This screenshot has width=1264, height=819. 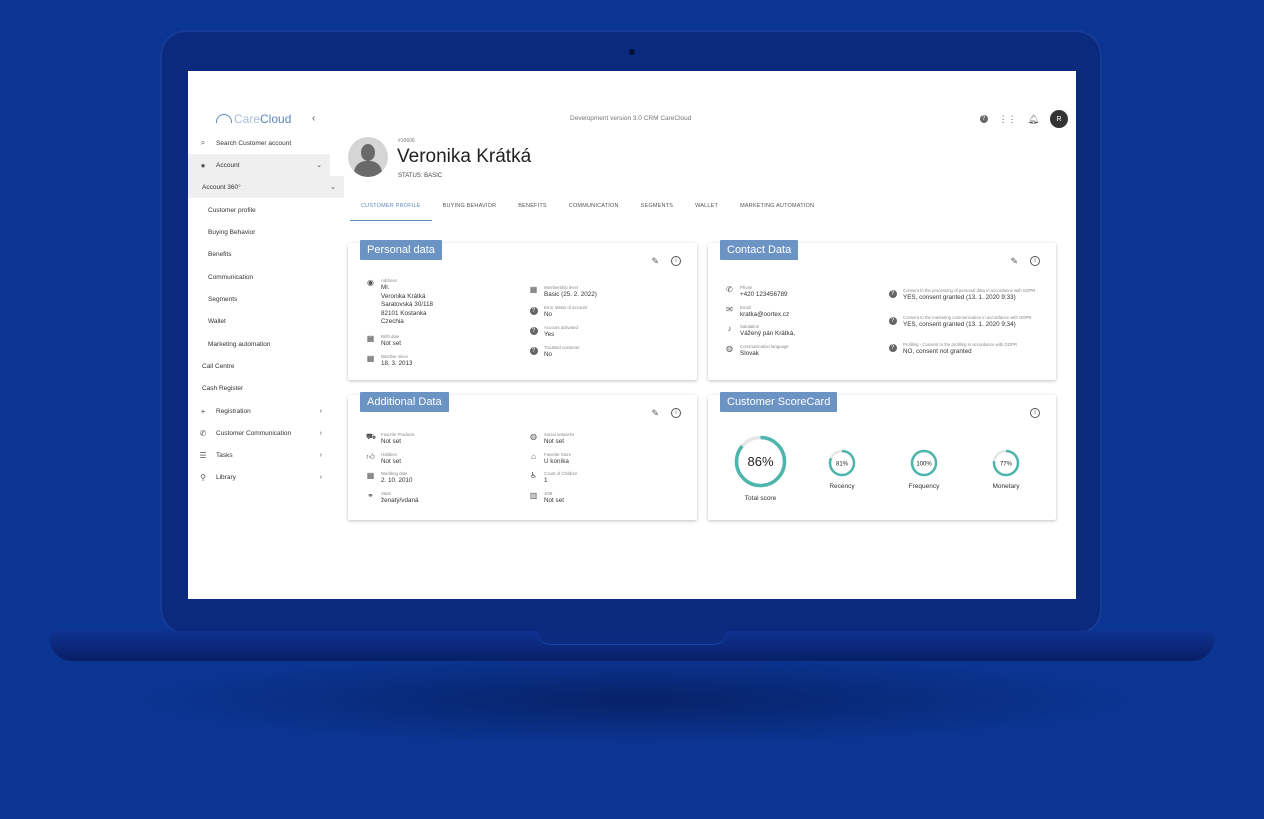 I want to click on job-field: ▥ JOB Not set, so click(x=546, y=498).